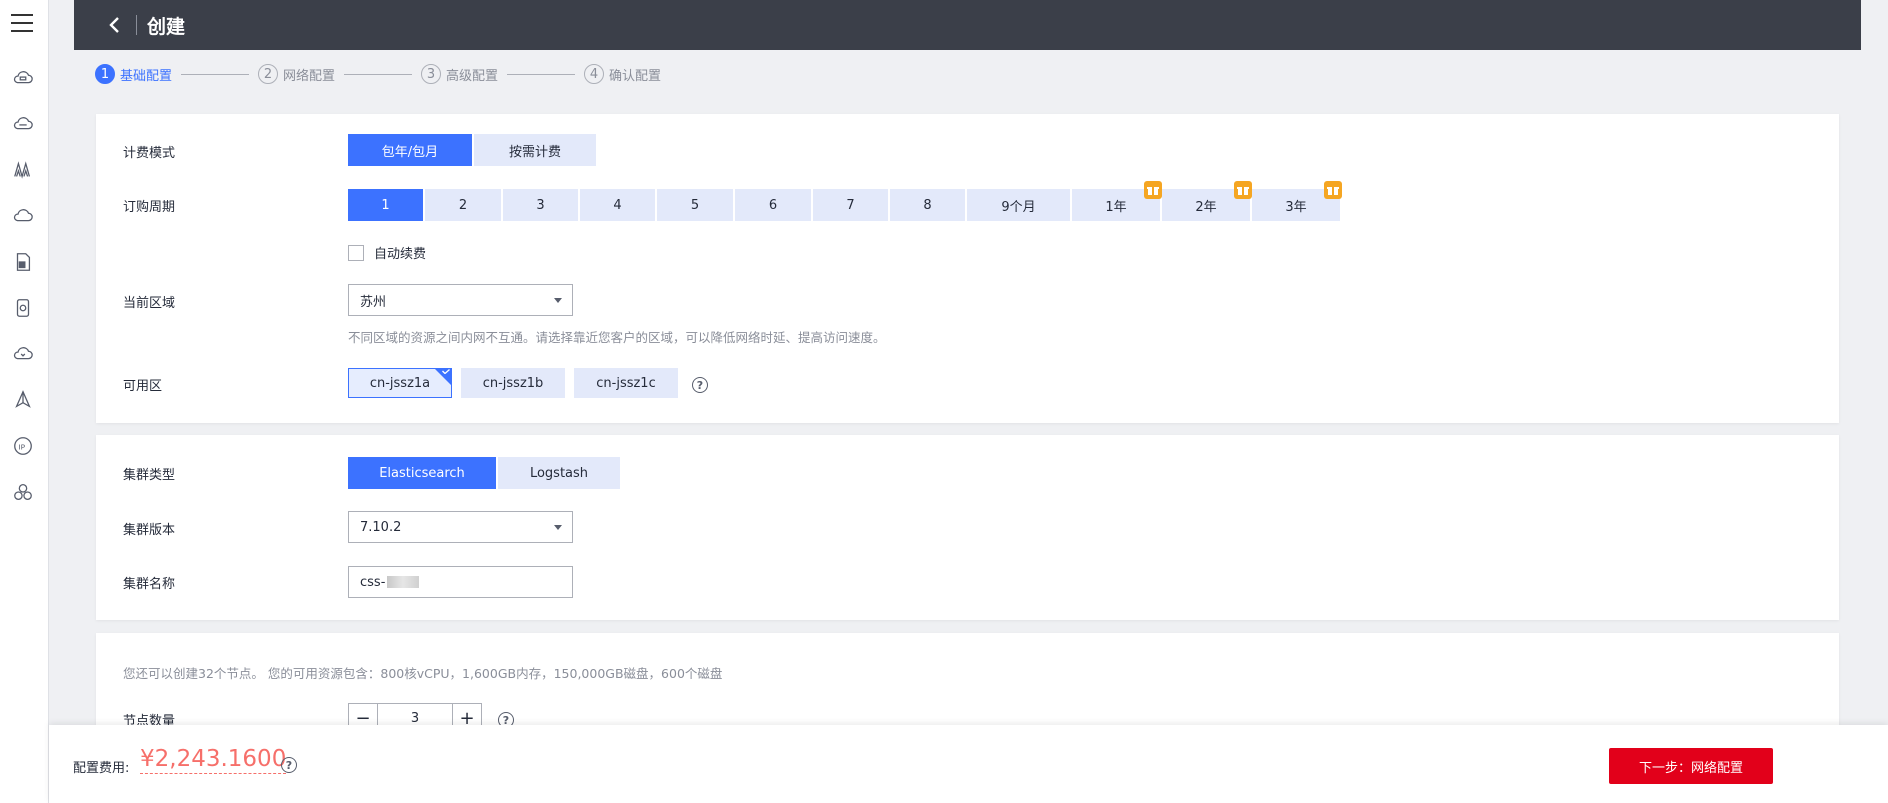  What do you see at coordinates (143, 386) in the screenshot?
I see `az-label: 可用区` at bounding box center [143, 386].